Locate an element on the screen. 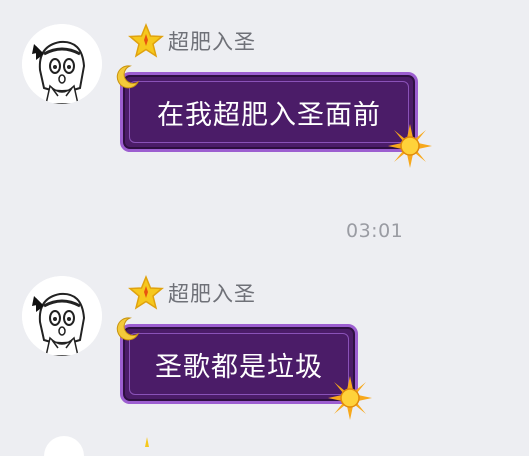  message-text: 圣歌都是垃圾 is located at coordinates (239, 367).